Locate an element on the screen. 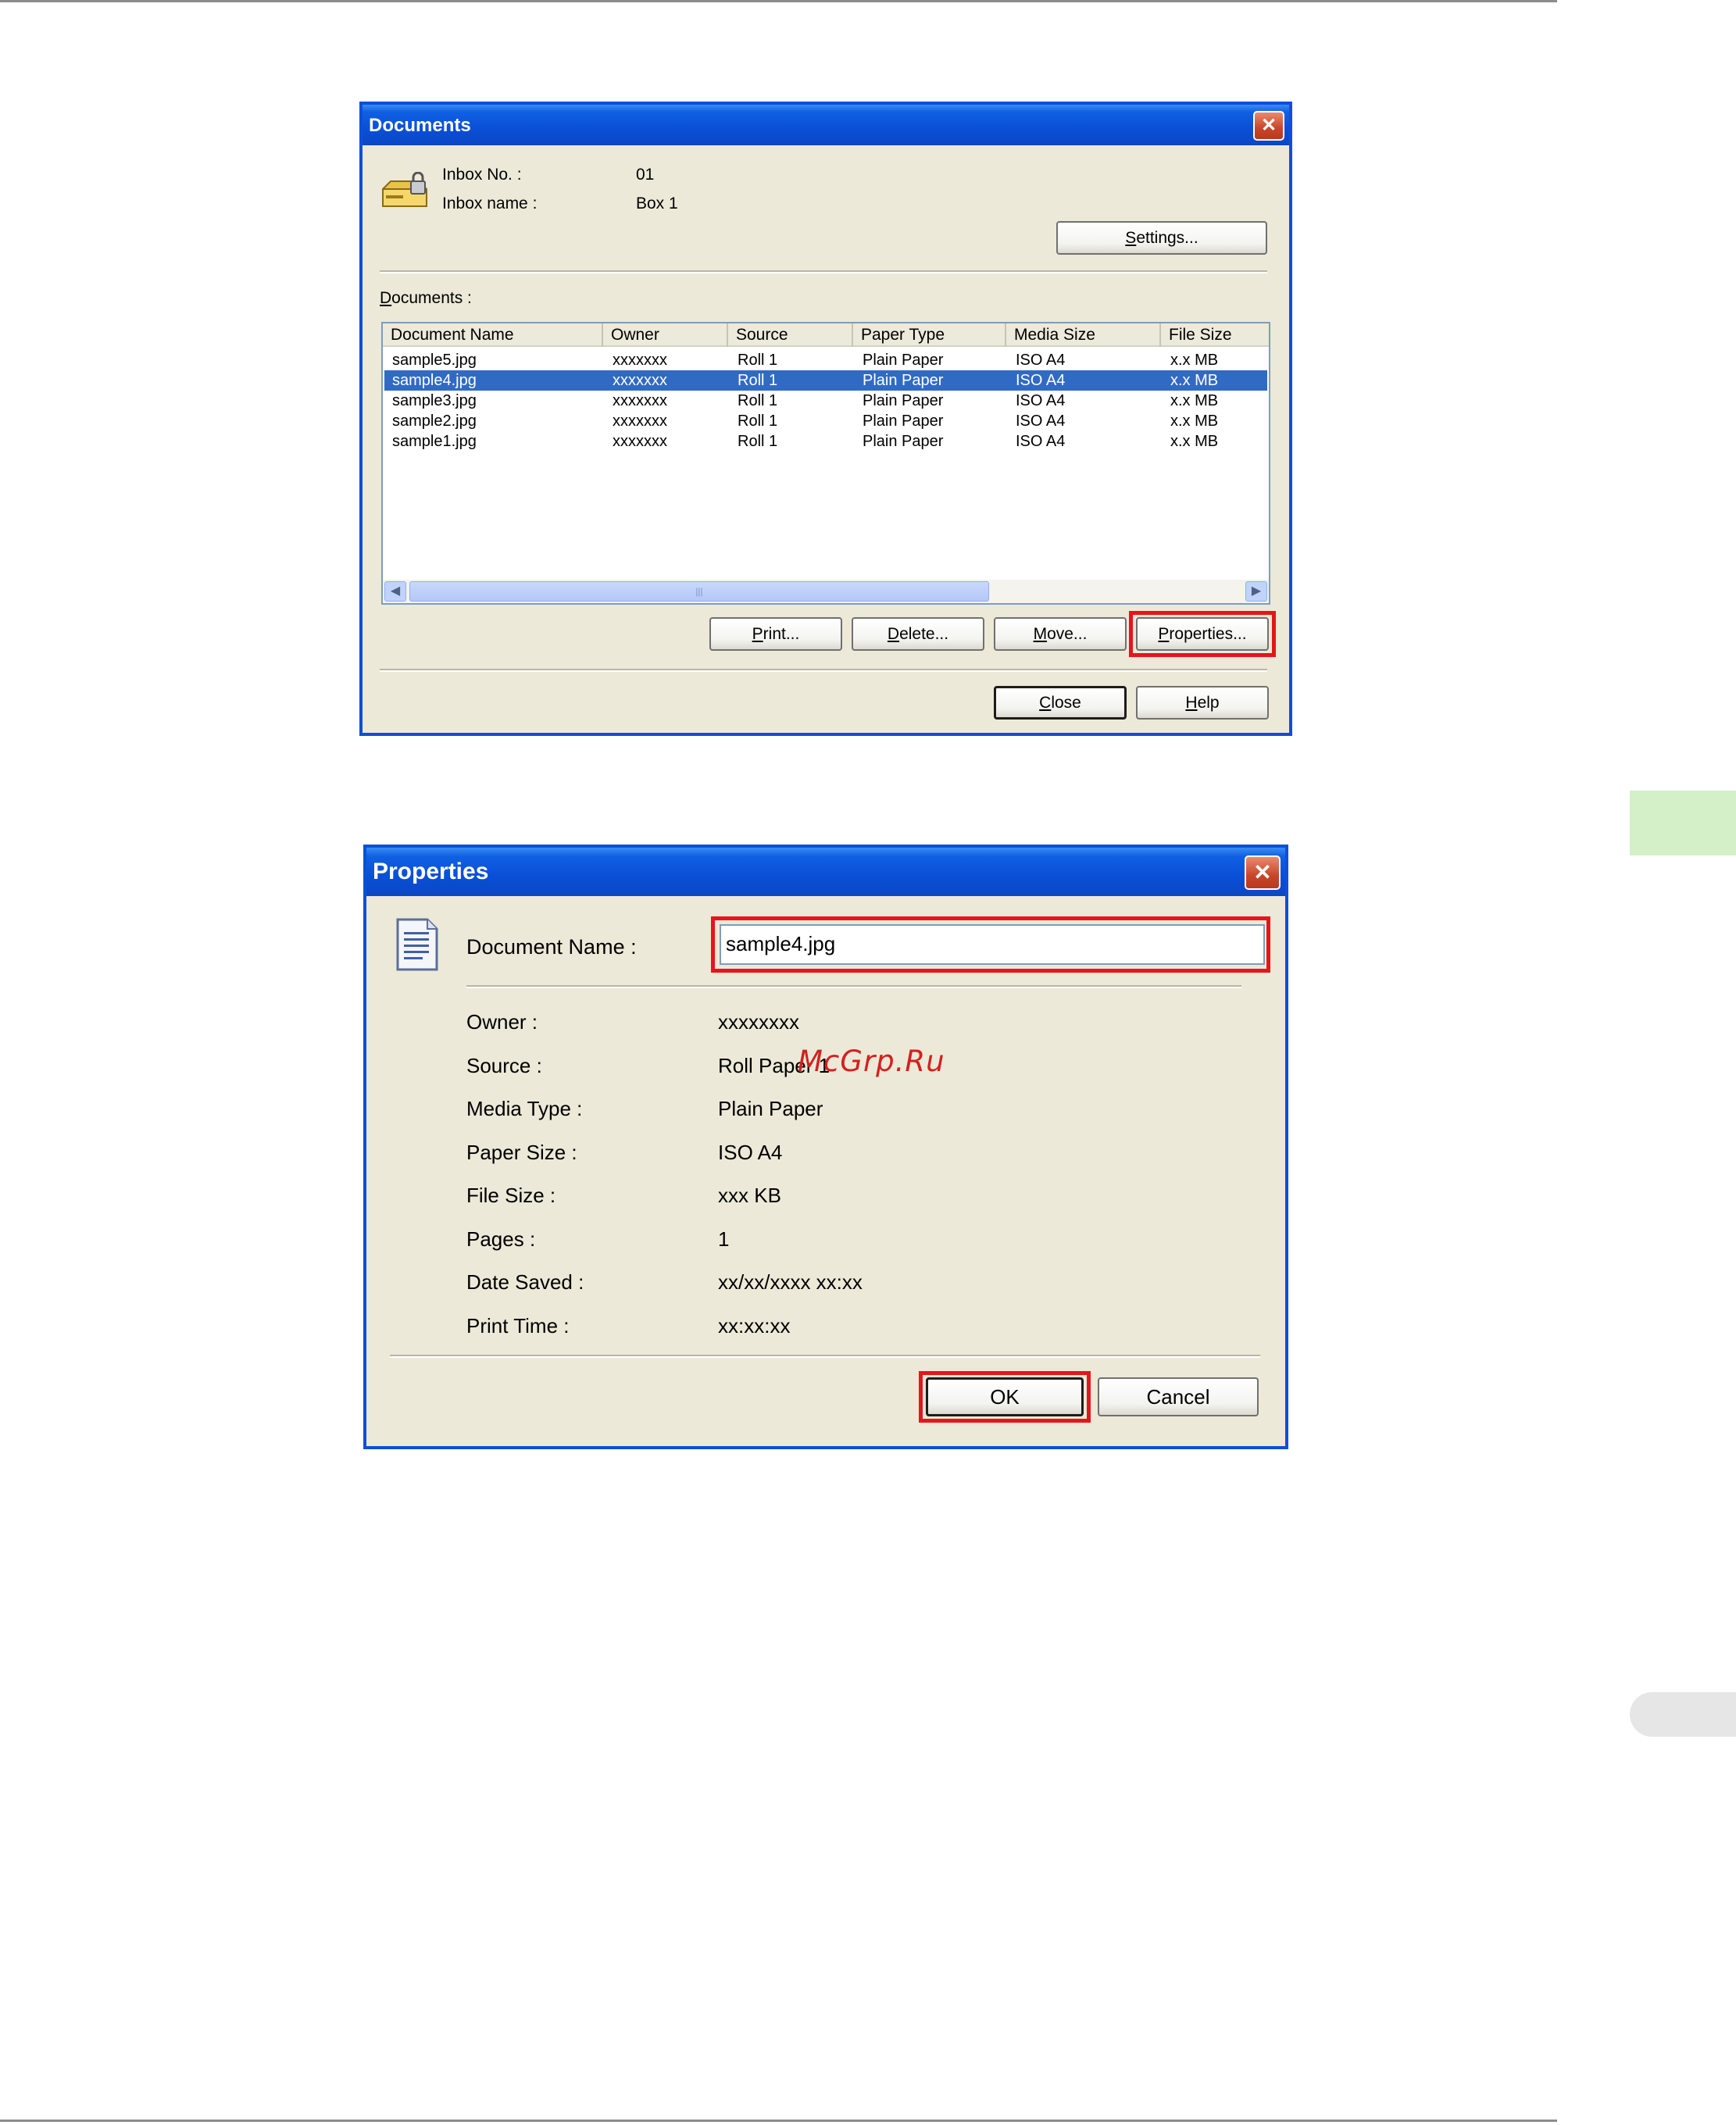 The image size is (1736, 2125). field-label: Source : is located at coordinates (504, 1065).